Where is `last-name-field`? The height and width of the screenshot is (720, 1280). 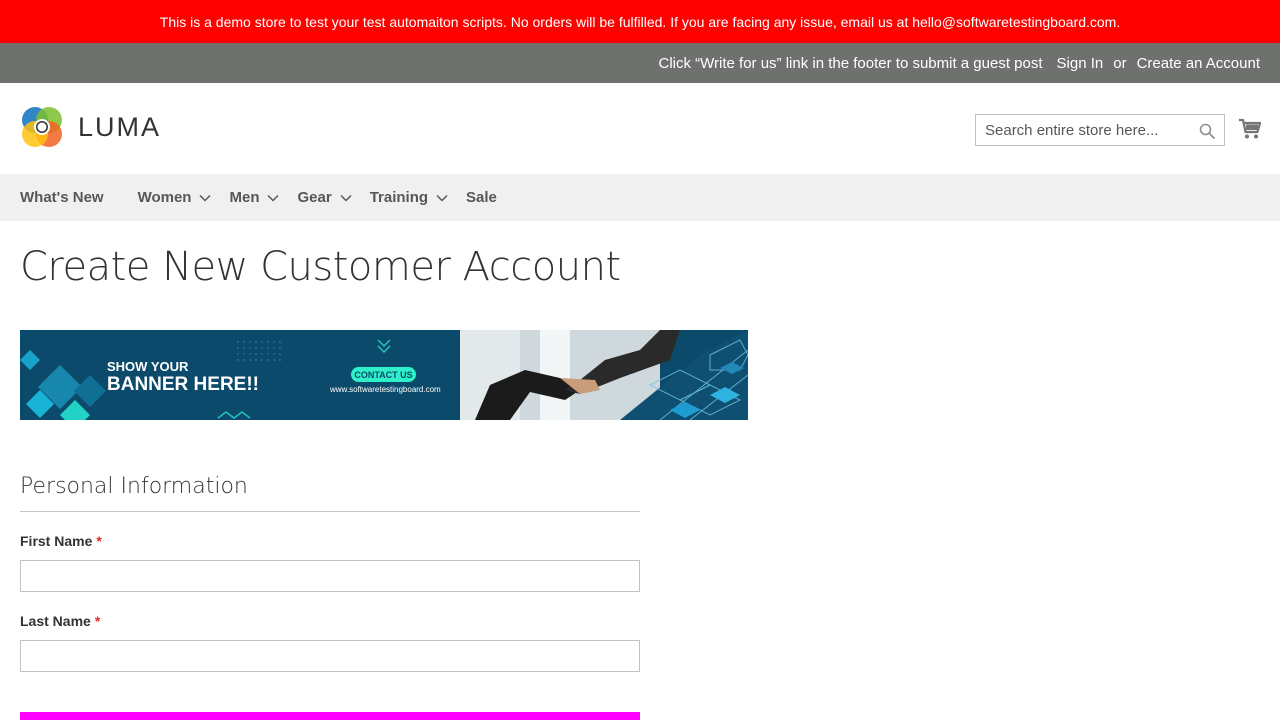 last-name-field is located at coordinates (330, 656).